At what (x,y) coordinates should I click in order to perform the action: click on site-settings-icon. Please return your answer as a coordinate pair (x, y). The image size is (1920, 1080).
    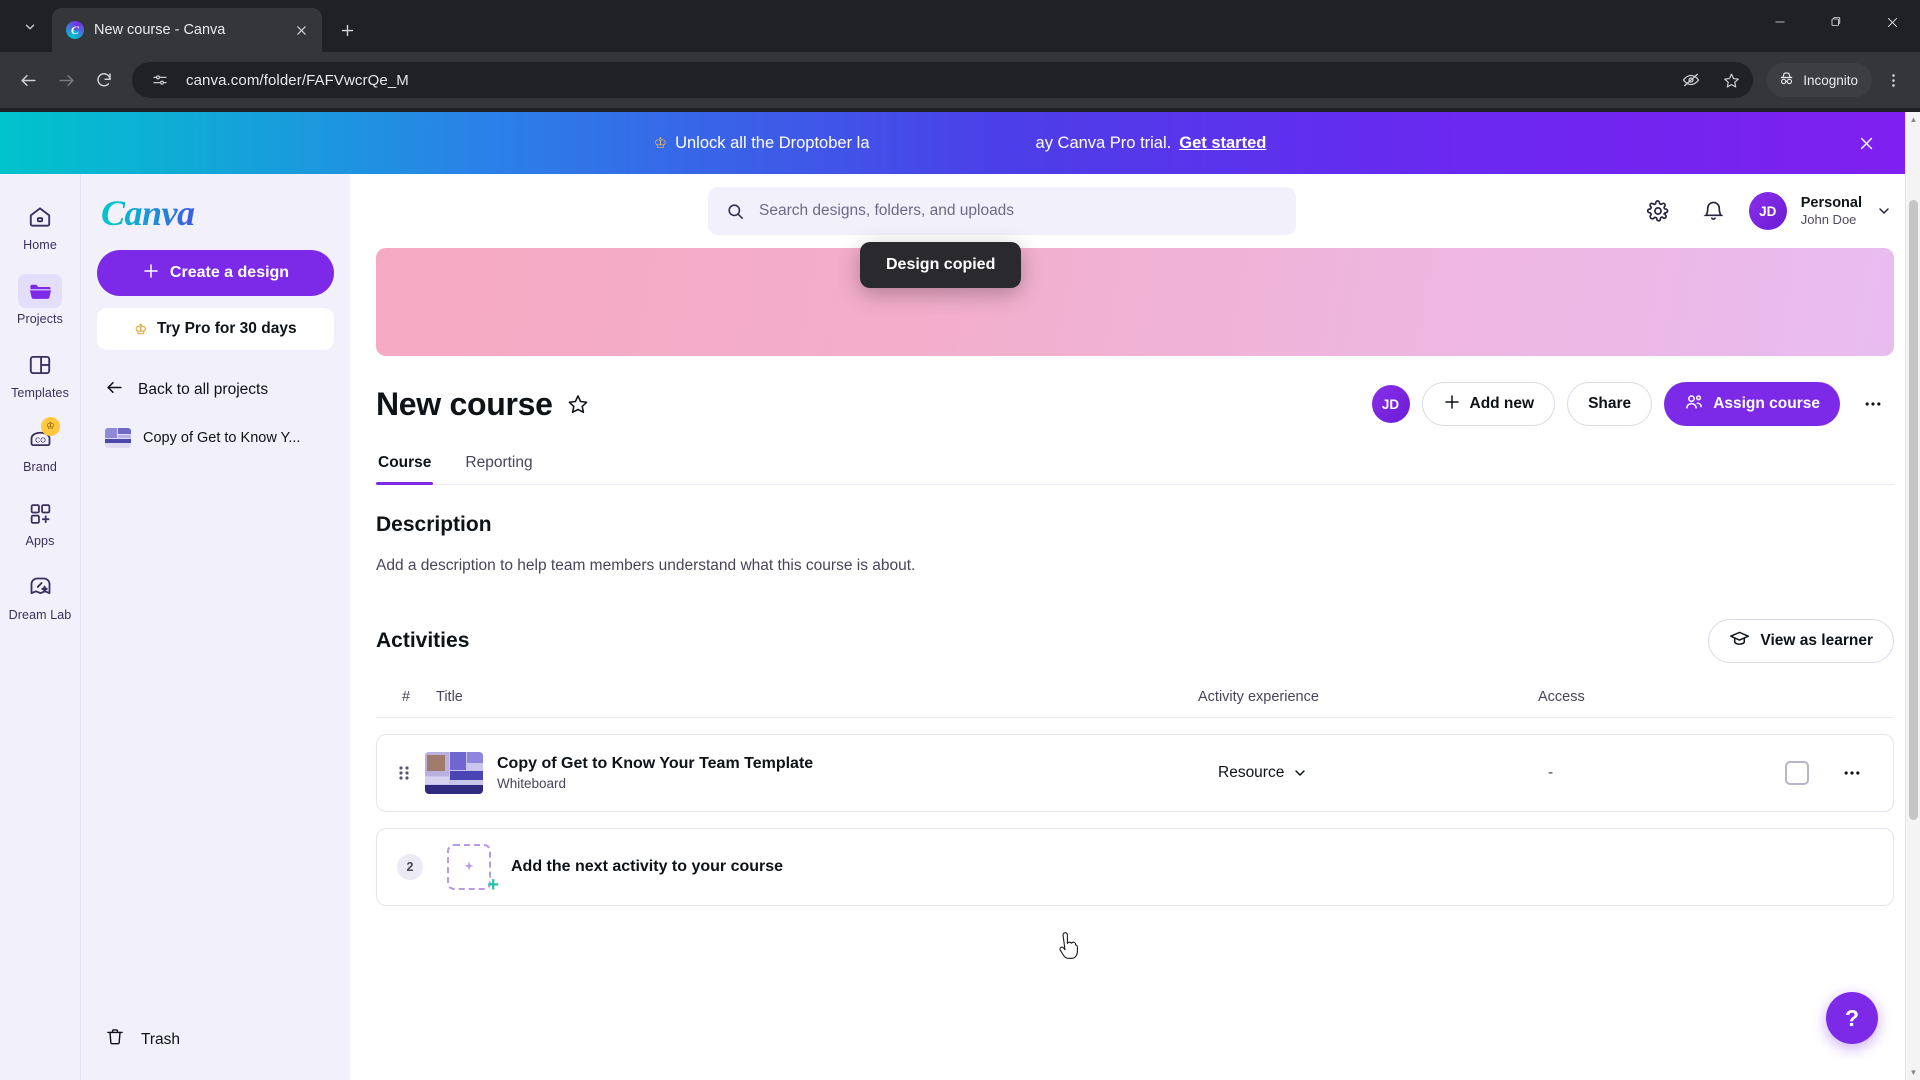
    Looking at the image, I should click on (160, 80).